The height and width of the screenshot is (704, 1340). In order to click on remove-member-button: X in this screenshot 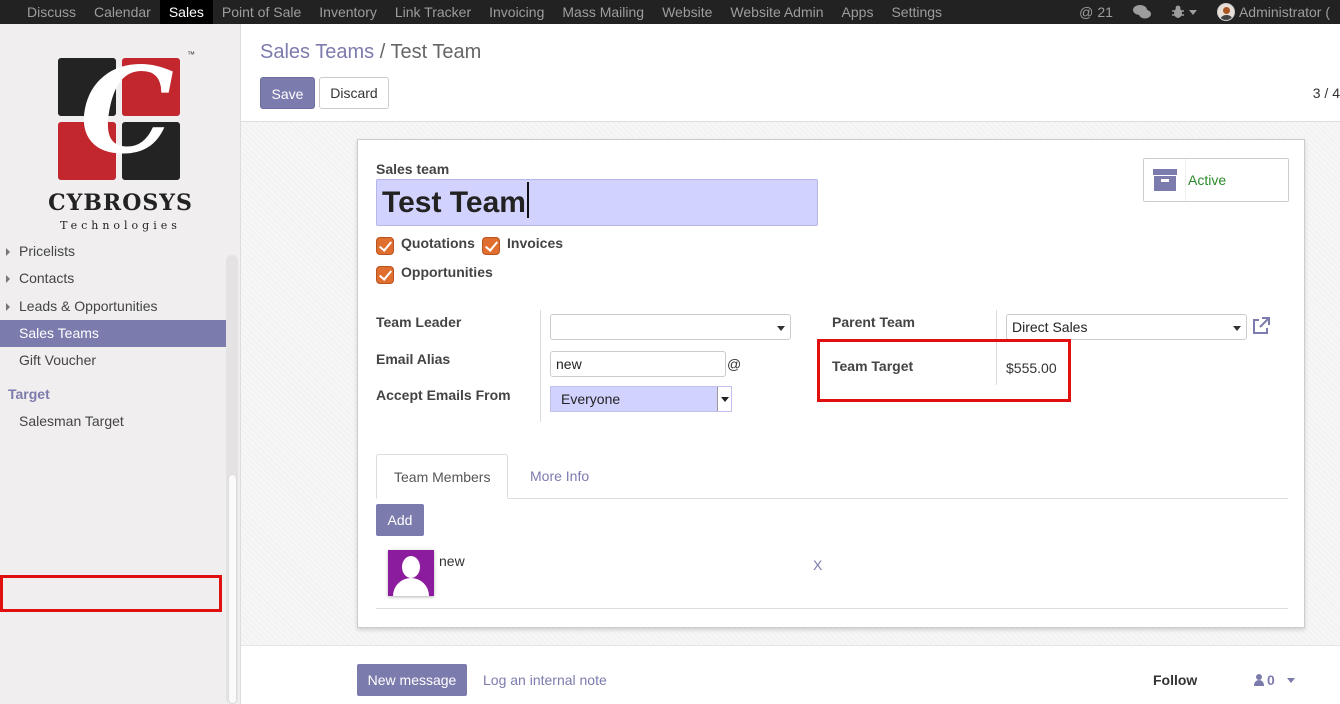, I will do `click(817, 565)`.